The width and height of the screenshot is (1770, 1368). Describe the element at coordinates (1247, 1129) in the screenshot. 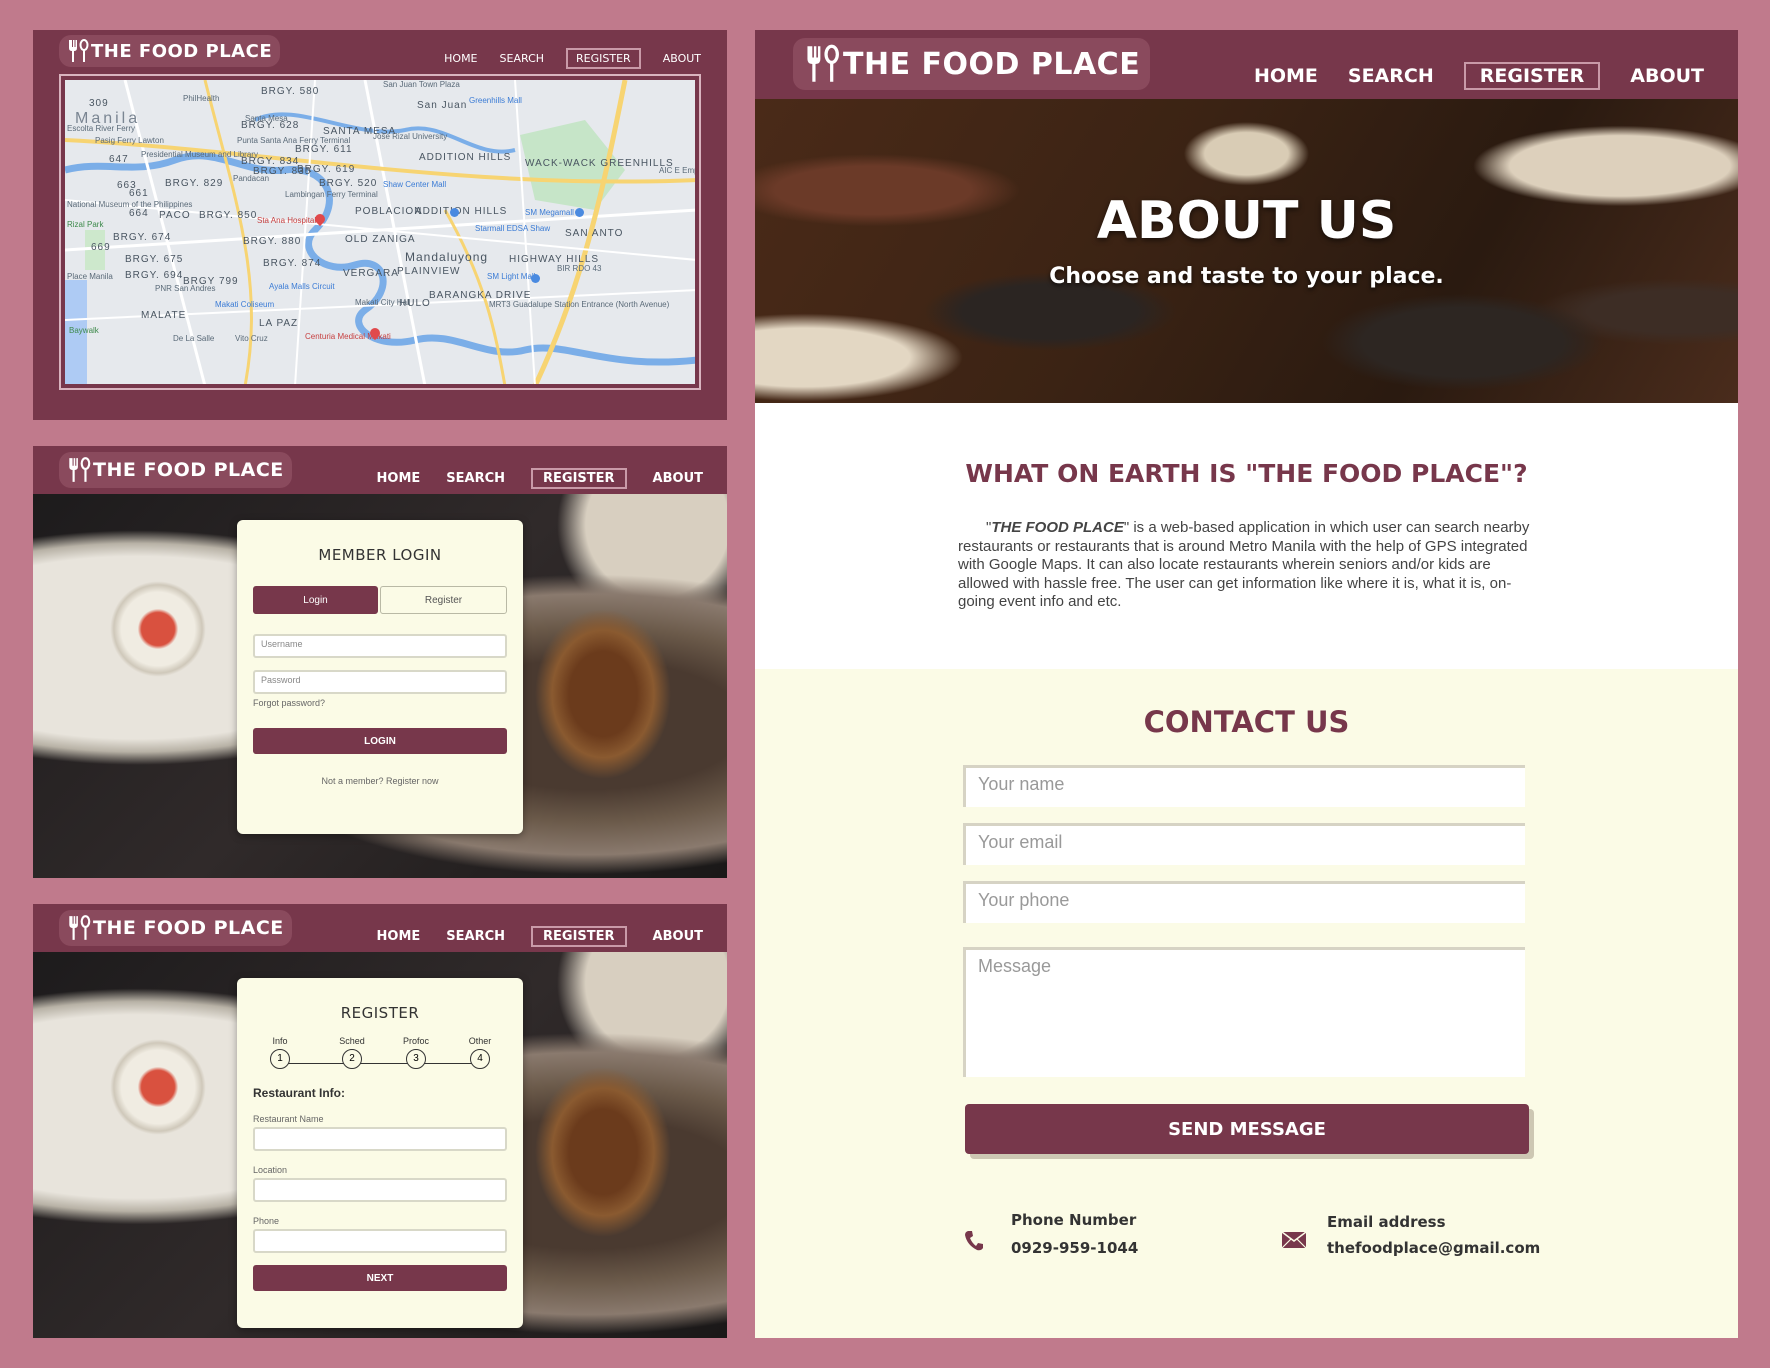

I see `send-message-button: SEND MESSAGE` at that location.